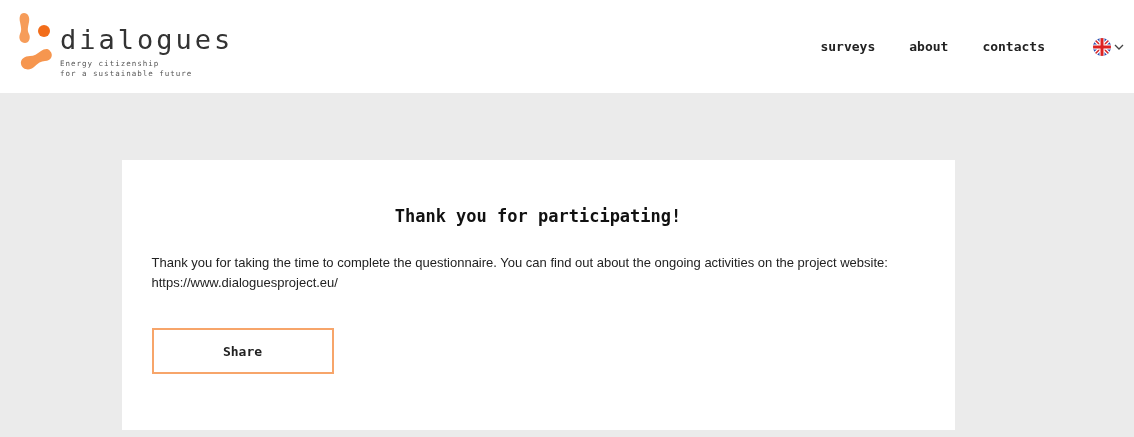 Image resolution: width=1134 pixels, height=437 pixels. Describe the element at coordinates (929, 46) in the screenshot. I see `nav-link: about` at that location.